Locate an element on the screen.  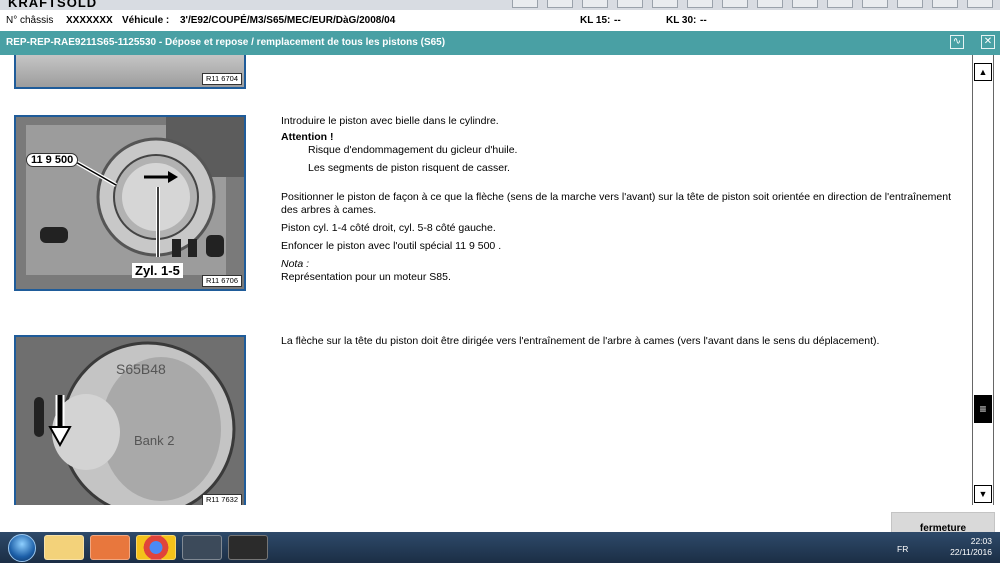
kl15-value: -- is located at coordinates (617, 20).